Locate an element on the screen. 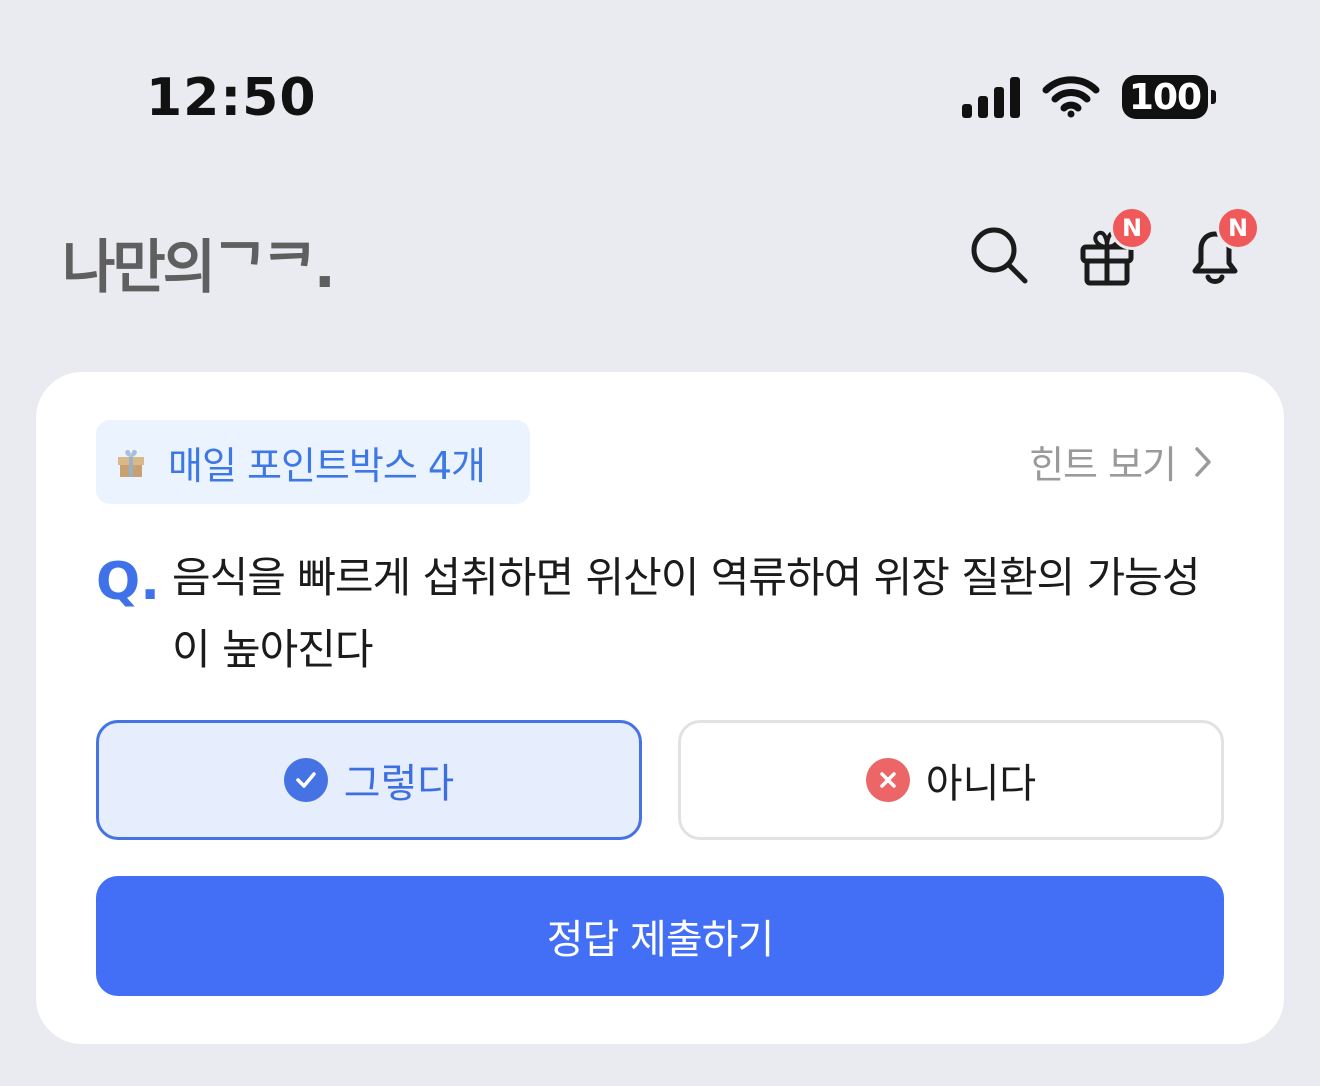 The height and width of the screenshot is (1086, 1320). gift-button: N is located at coordinates (1113, 248).